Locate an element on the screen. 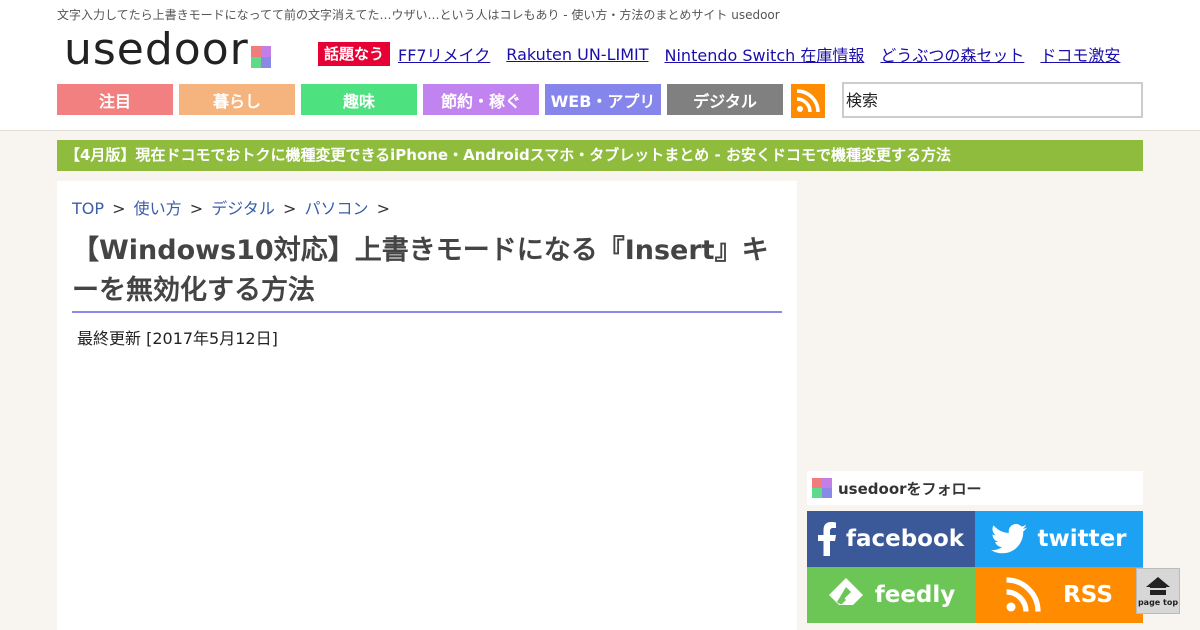 The image size is (1200, 630). rss-button: RSS is located at coordinates (1059, 595).